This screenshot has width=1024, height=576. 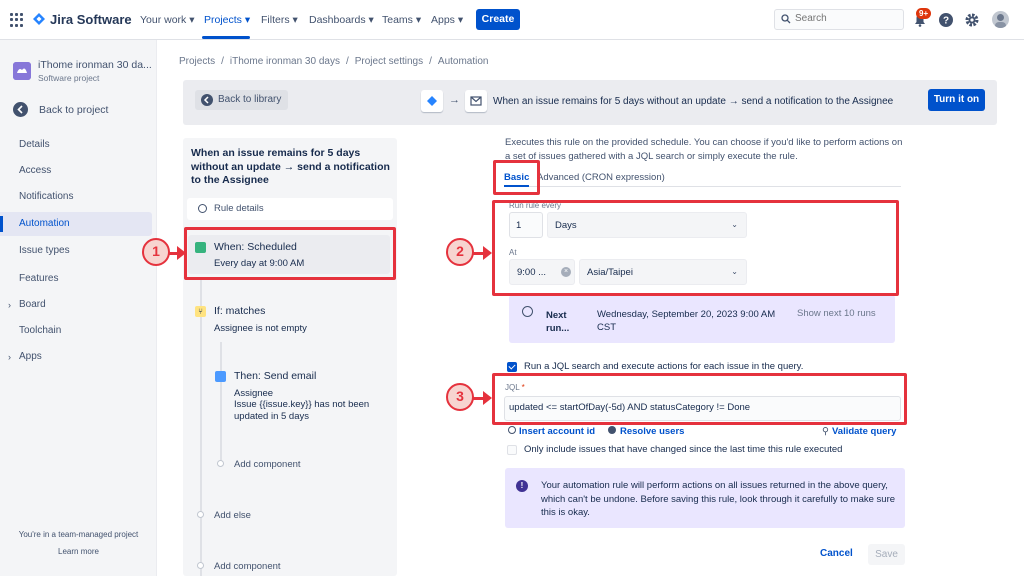 I want to click on nav-filters: Filters ▾, so click(x=279, y=20).